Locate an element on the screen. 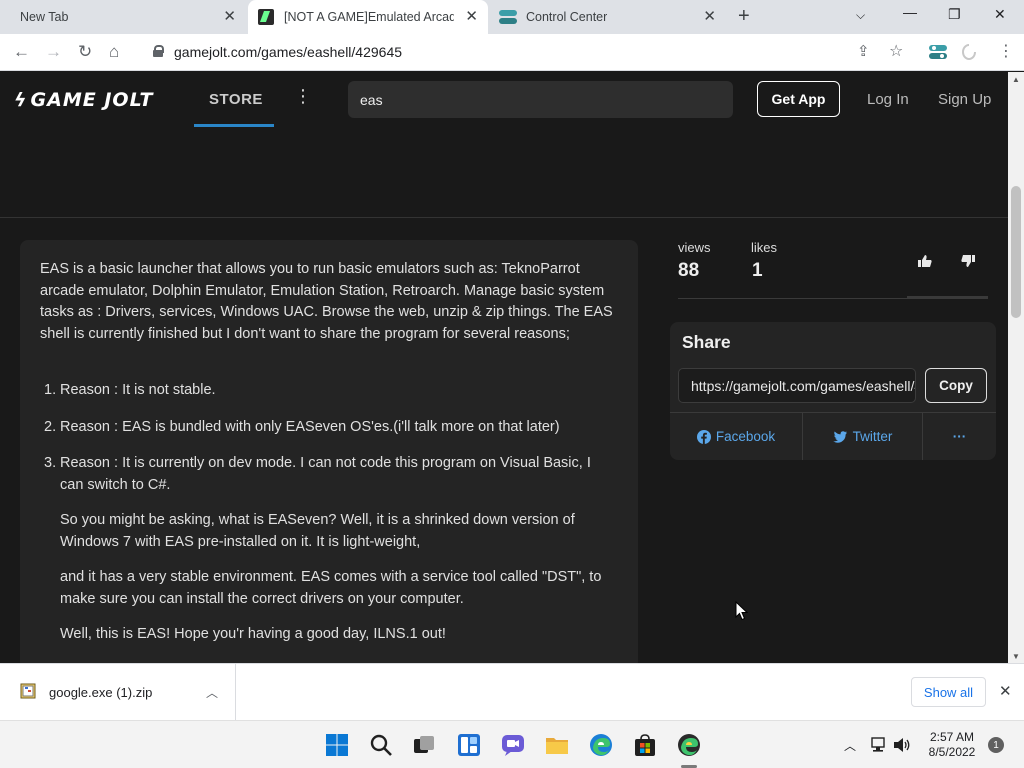 Image resolution: width=1024 pixels, height=768 pixels. chat-icon is located at coordinates (513, 745).